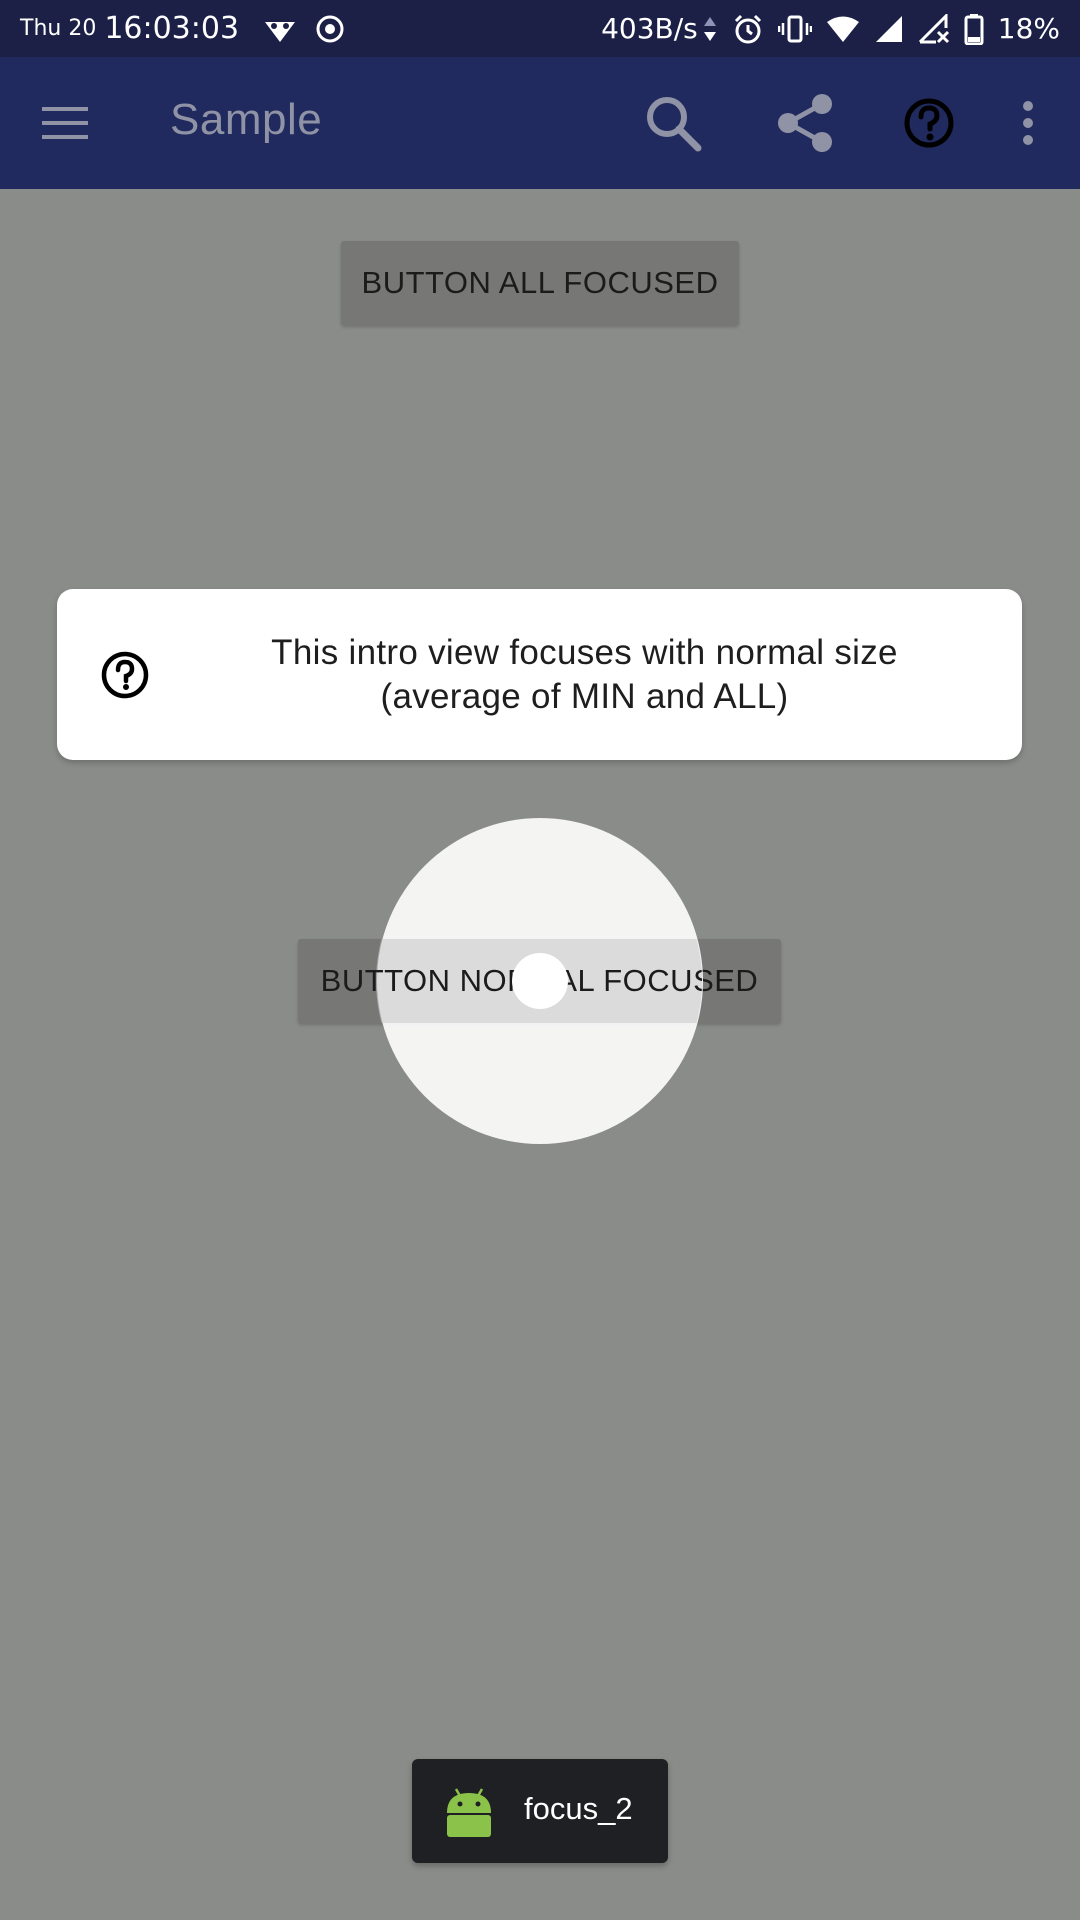 Image resolution: width=1080 pixels, height=1920 pixels. I want to click on toast-text: focus_2, so click(578, 1808).